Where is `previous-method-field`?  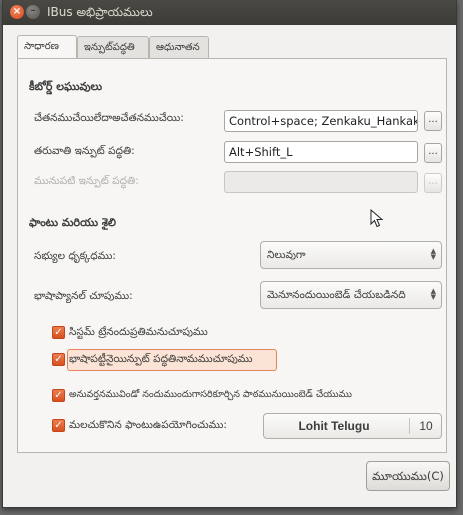
previous-method-field is located at coordinates (321, 182).